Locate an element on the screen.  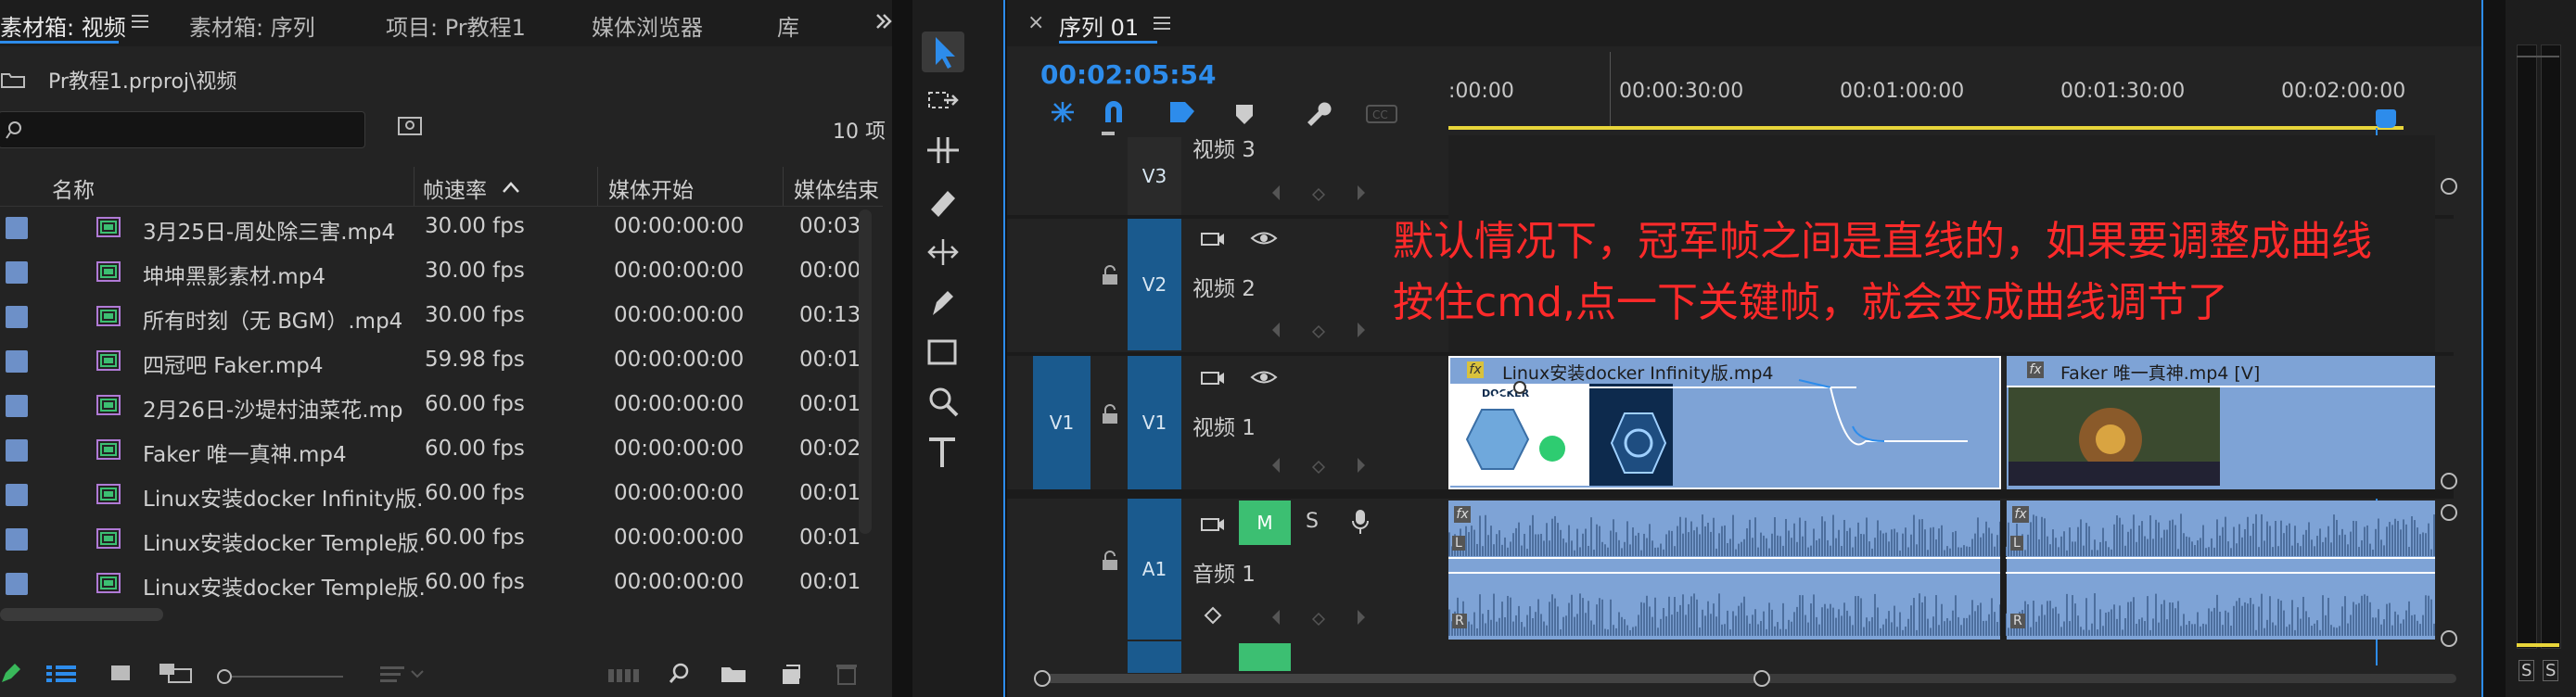
selection-tool is located at coordinates (943, 52).